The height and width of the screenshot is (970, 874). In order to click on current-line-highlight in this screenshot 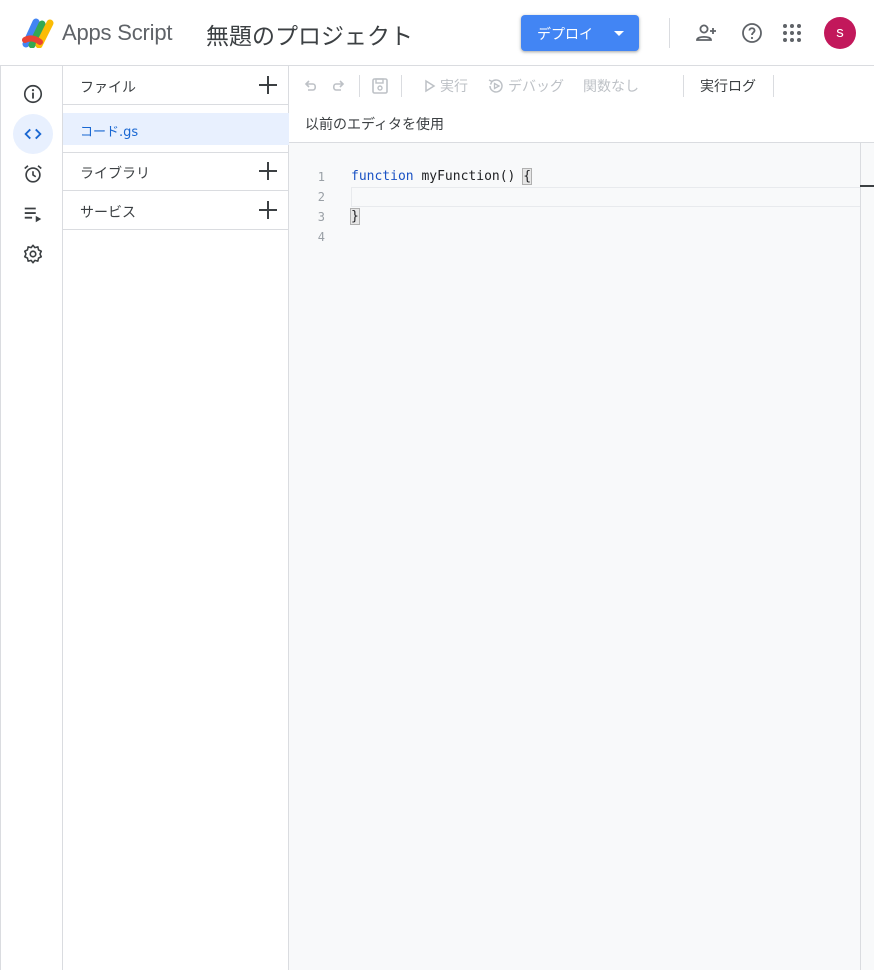, I will do `click(612, 197)`.